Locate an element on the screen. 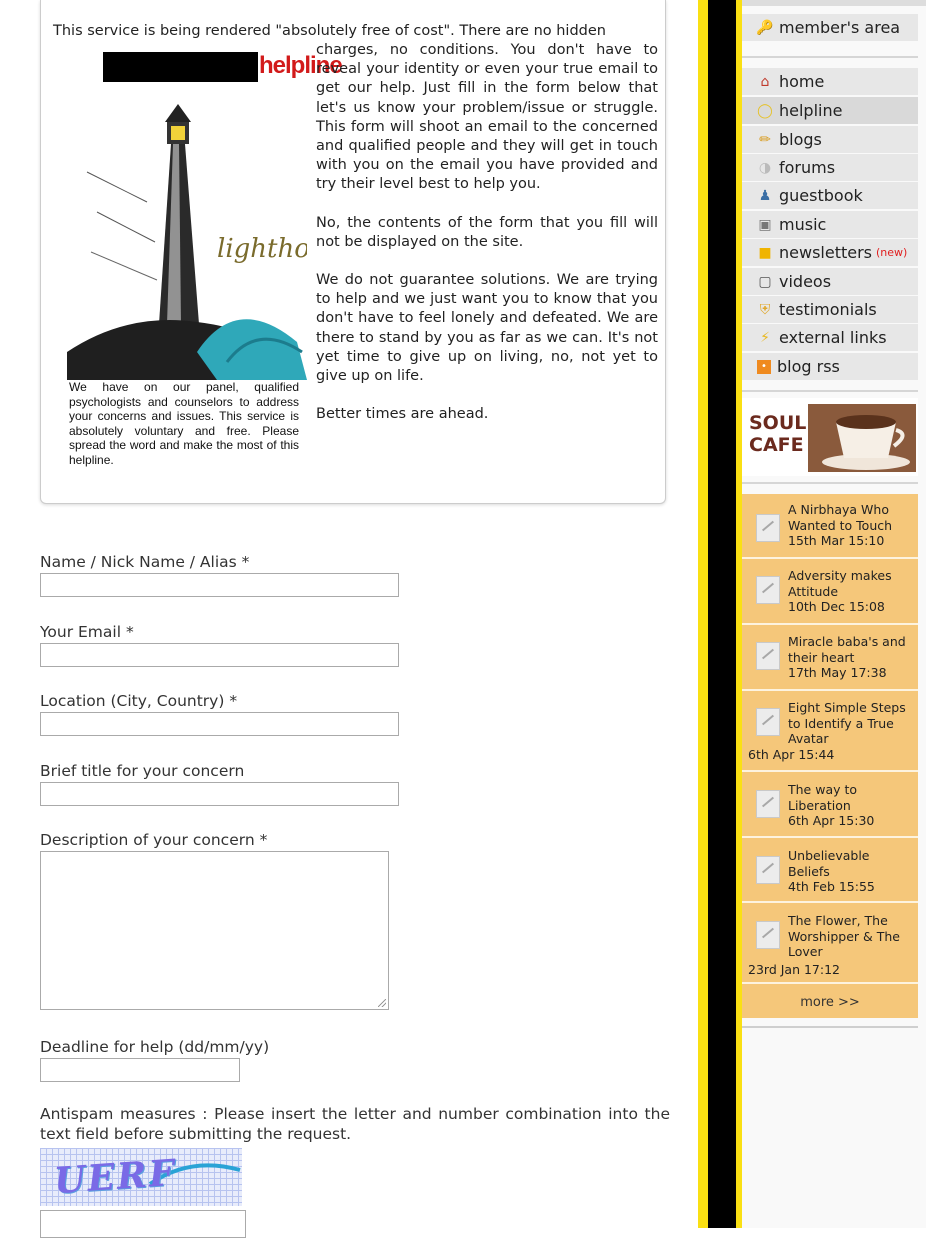 The image size is (926, 1238). intro-paragraph: Better times are ahead. is located at coordinates (402, 414).